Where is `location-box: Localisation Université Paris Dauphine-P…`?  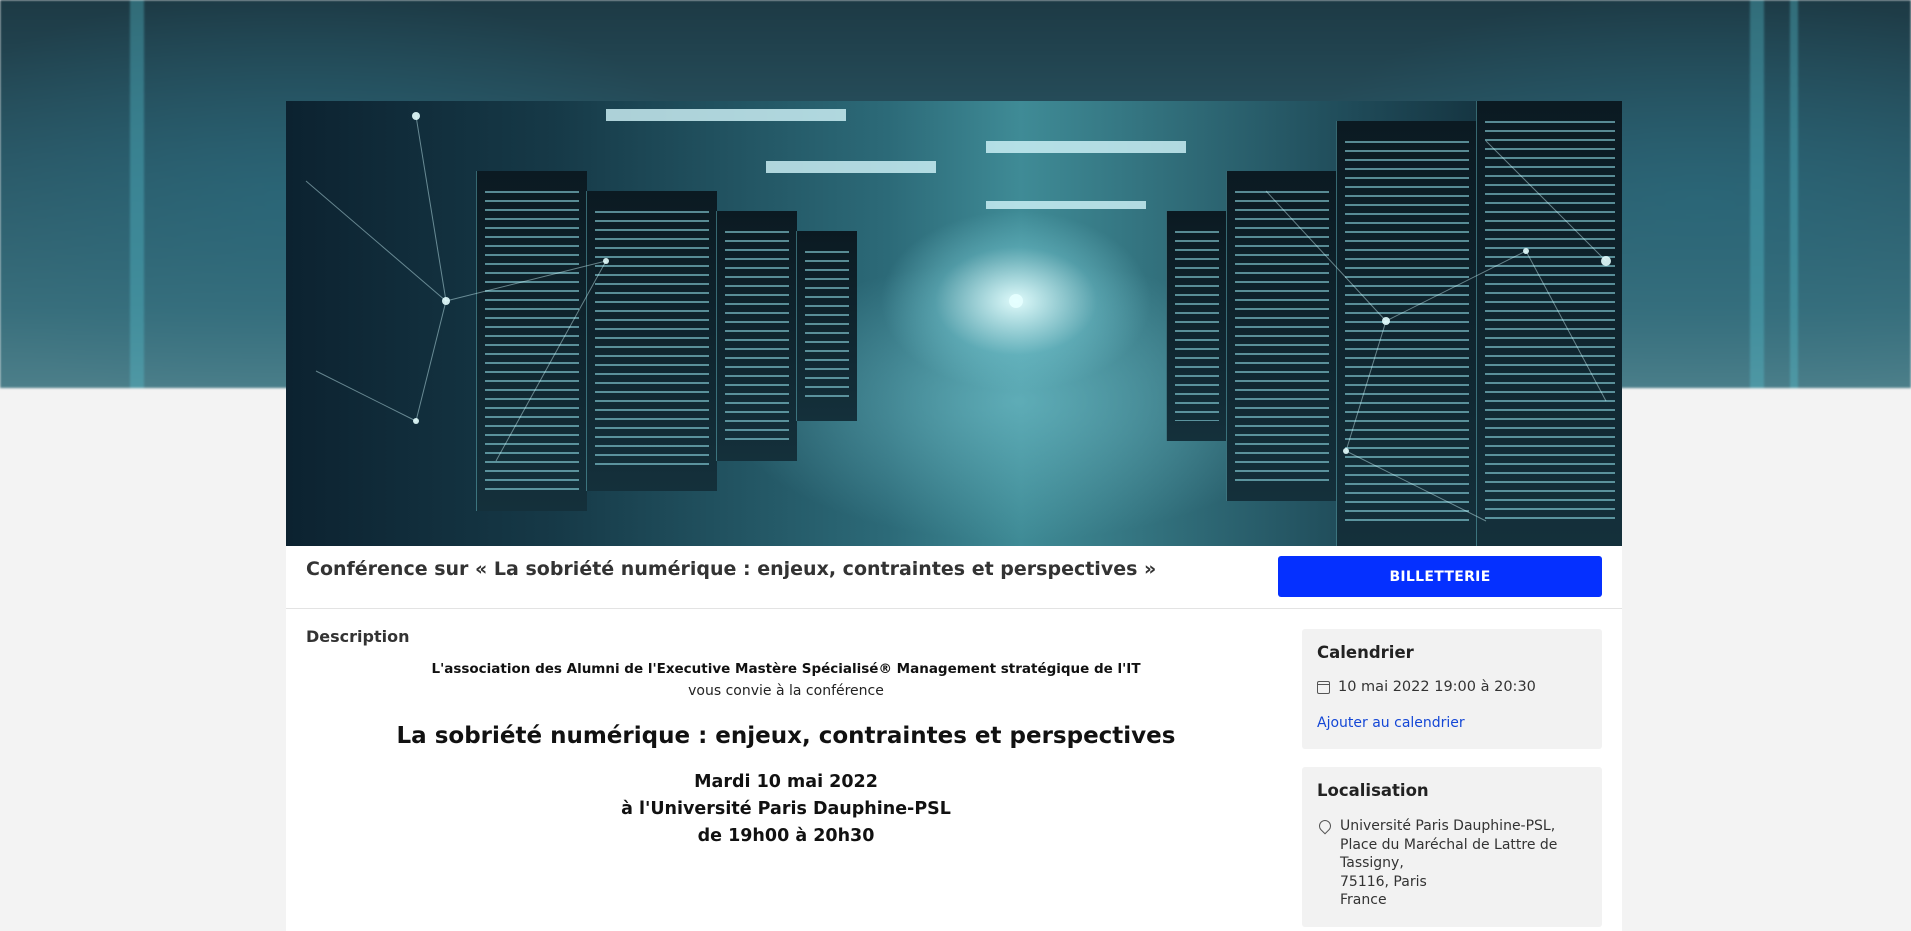 location-box: Localisation Université Paris Dauphine-P… is located at coordinates (1452, 847).